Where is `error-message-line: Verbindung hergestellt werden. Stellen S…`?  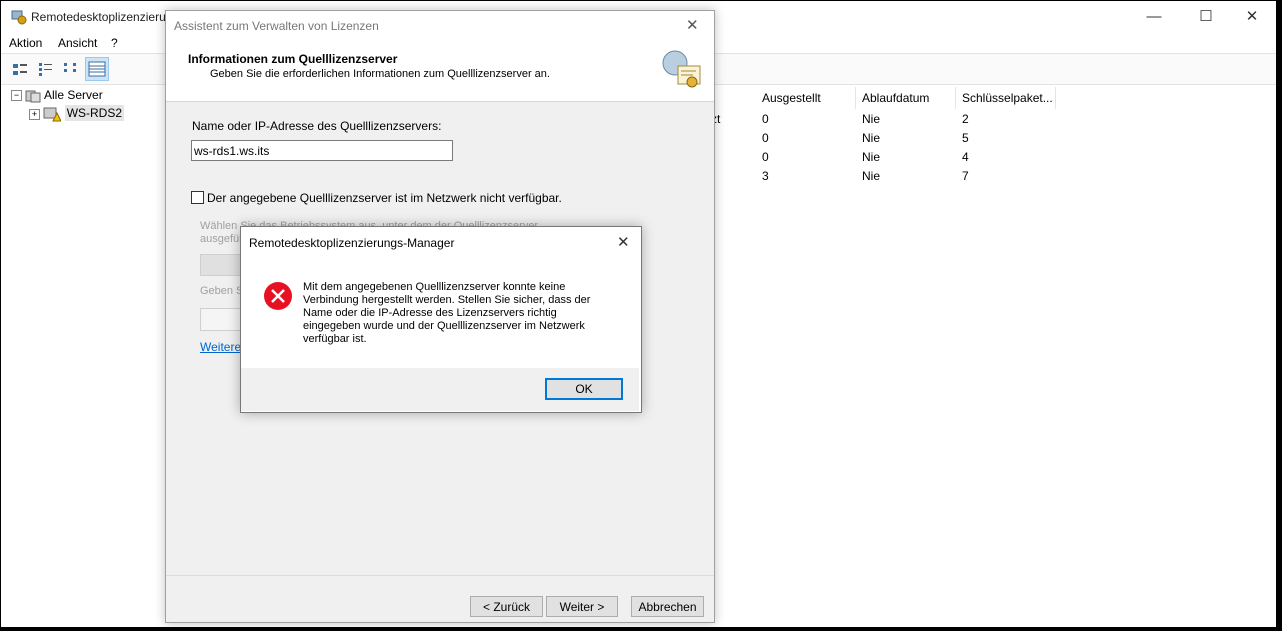 error-message-line: Verbindung hergestellt werden. Stellen S… is located at coordinates (447, 300).